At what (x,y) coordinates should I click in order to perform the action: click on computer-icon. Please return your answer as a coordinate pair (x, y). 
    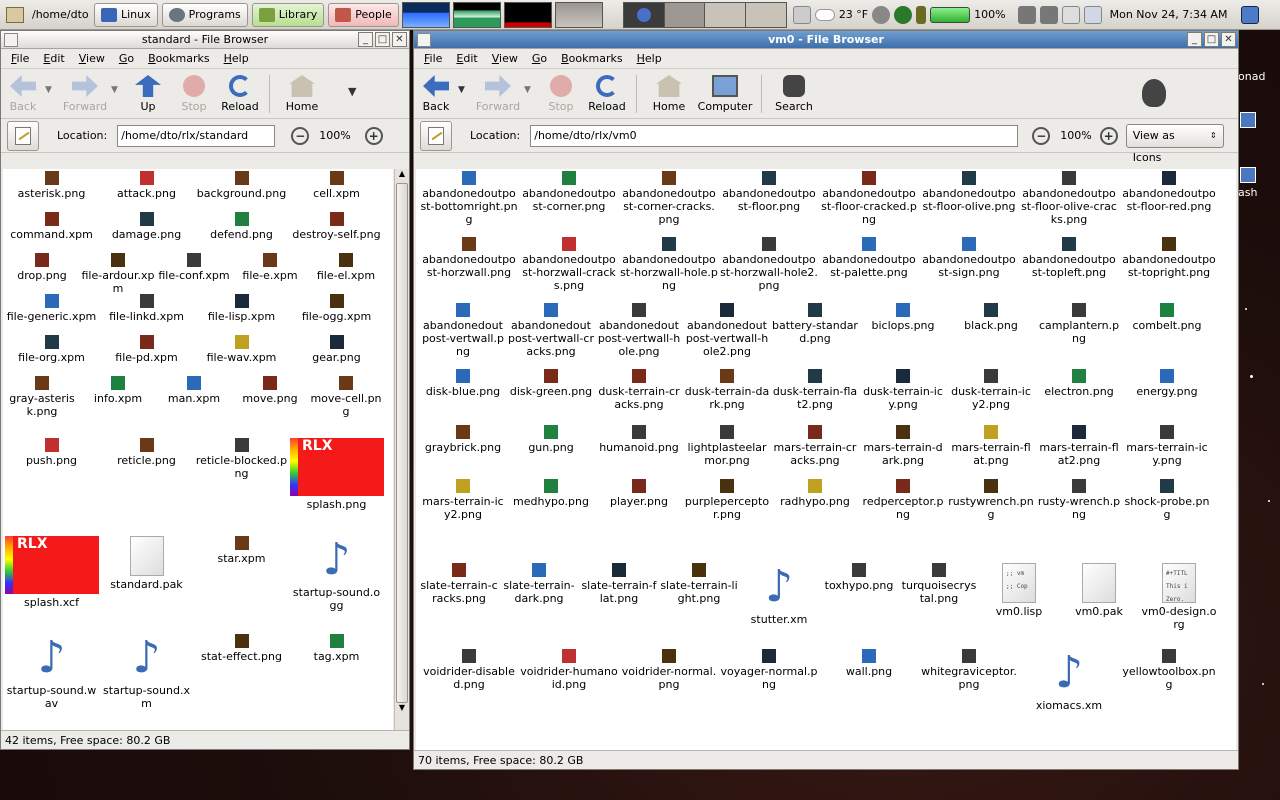
    Looking at the image, I should click on (1092, 14).